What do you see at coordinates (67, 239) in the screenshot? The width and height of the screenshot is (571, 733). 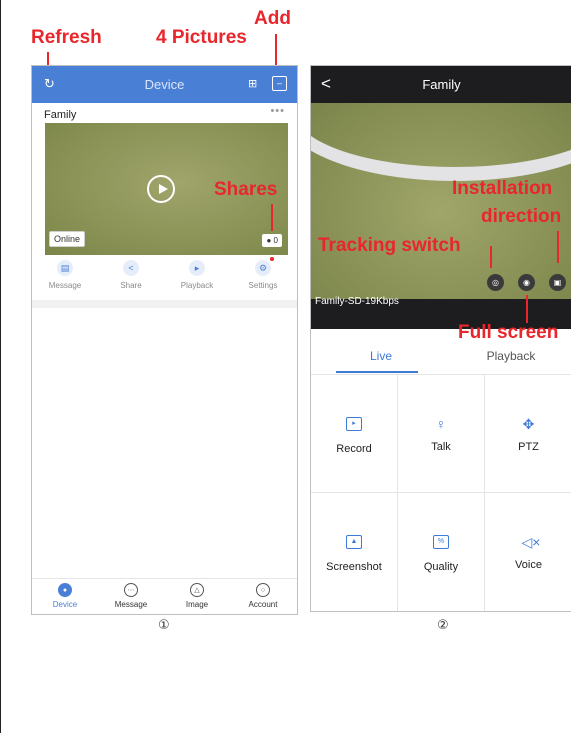 I see `status-badge: Online` at bounding box center [67, 239].